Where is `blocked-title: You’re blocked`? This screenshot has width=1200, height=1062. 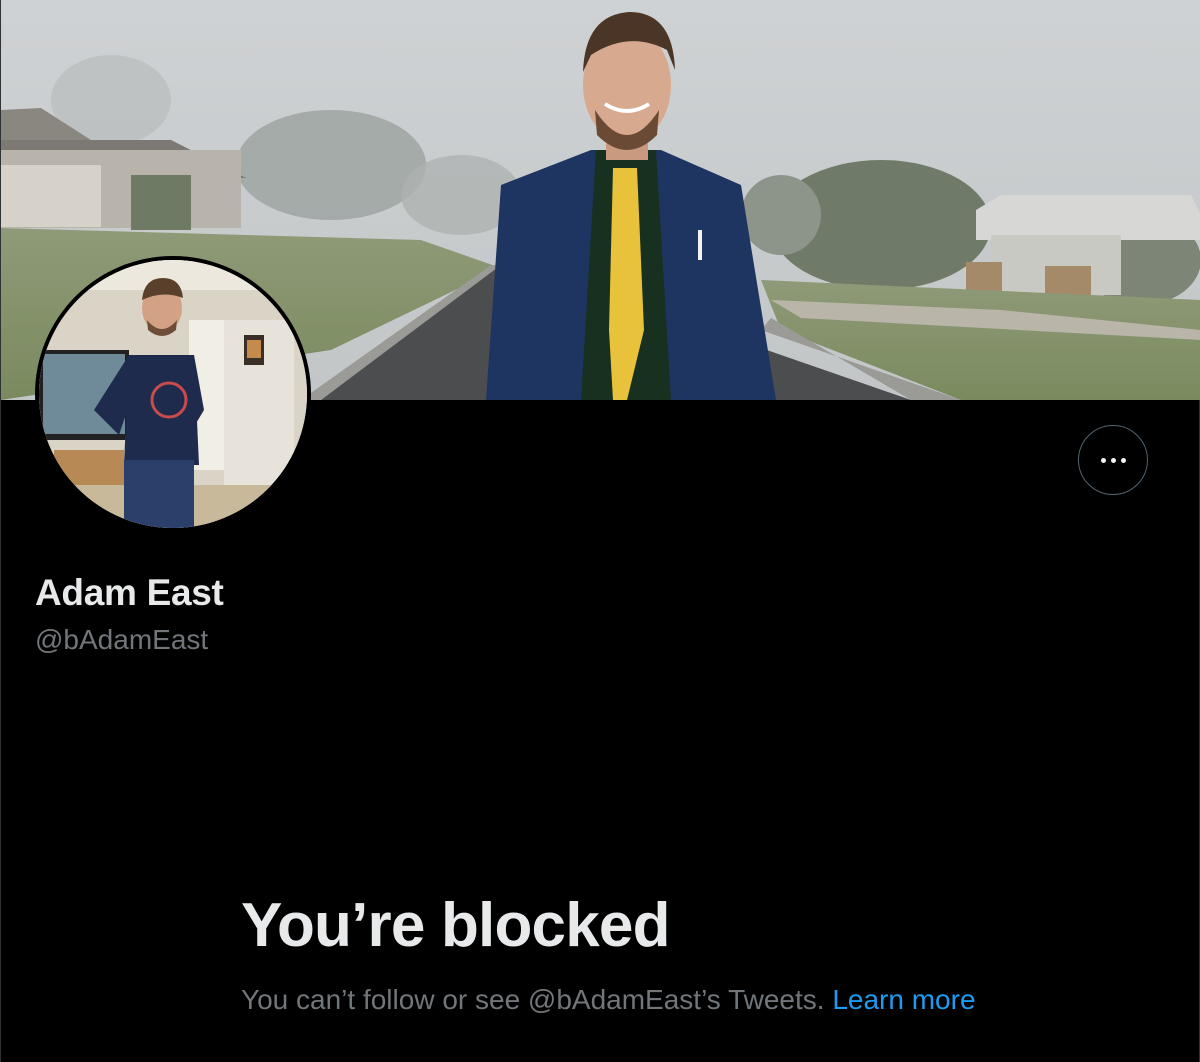 blocked-title: You’re blocked is located at coordinates (455, 925).